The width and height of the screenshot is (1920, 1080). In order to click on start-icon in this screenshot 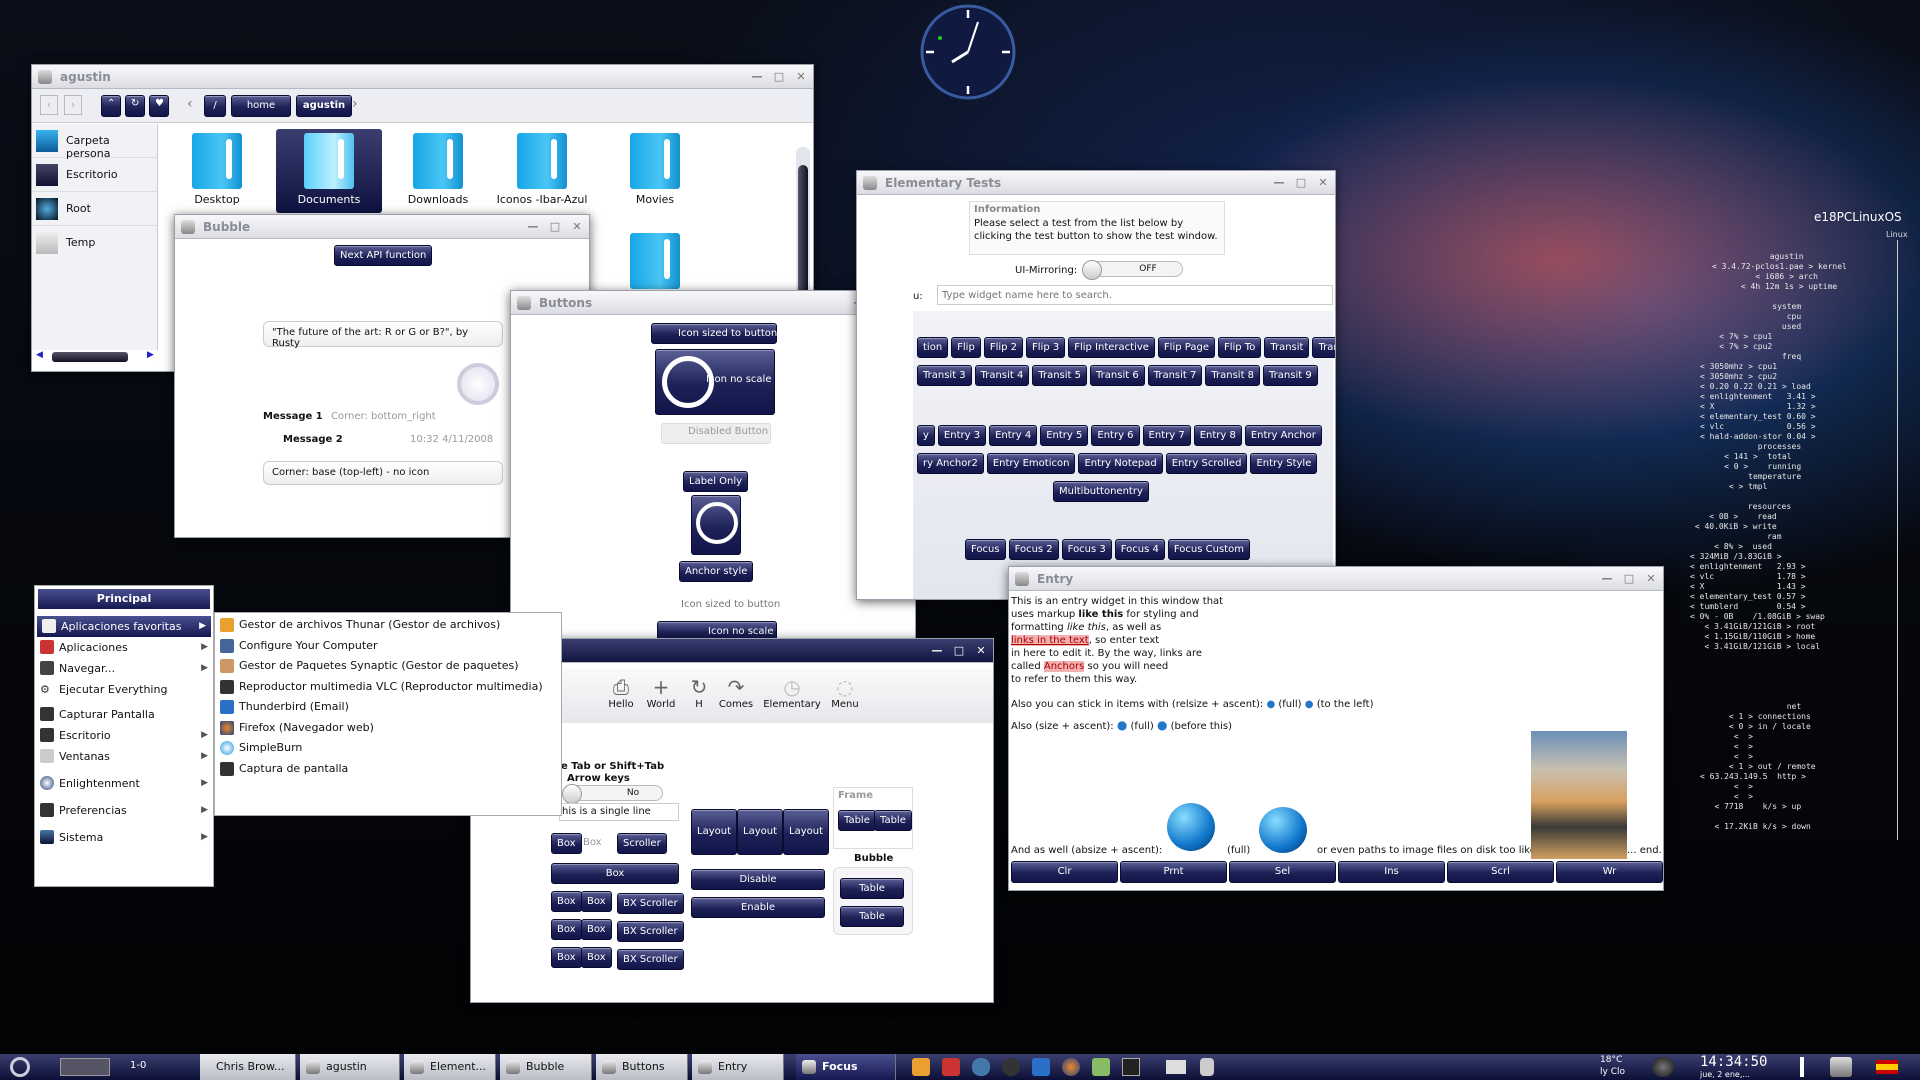, I will do `click(20, 1067)`.